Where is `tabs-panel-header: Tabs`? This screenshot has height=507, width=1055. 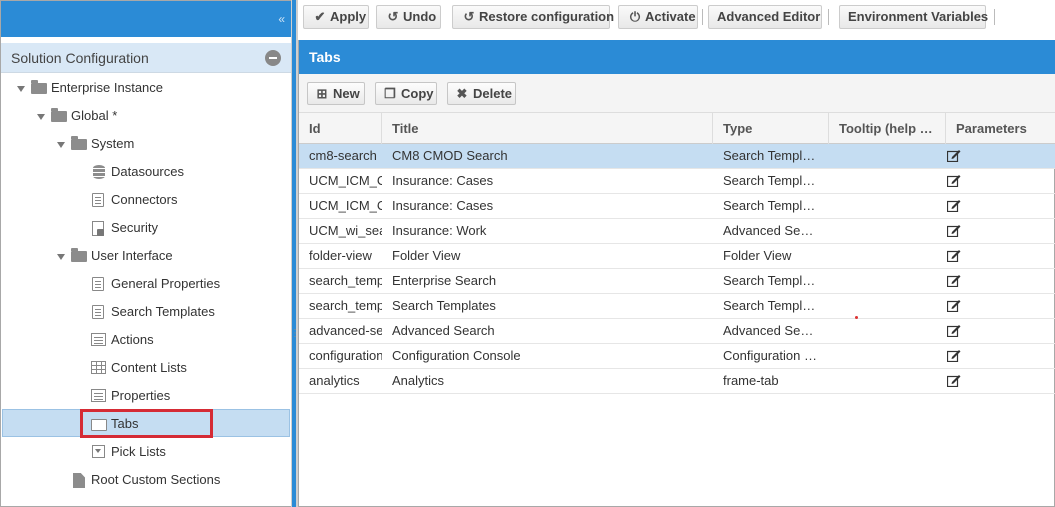
tabs-panel-header: Tabs is located at coordinates (677, 57).